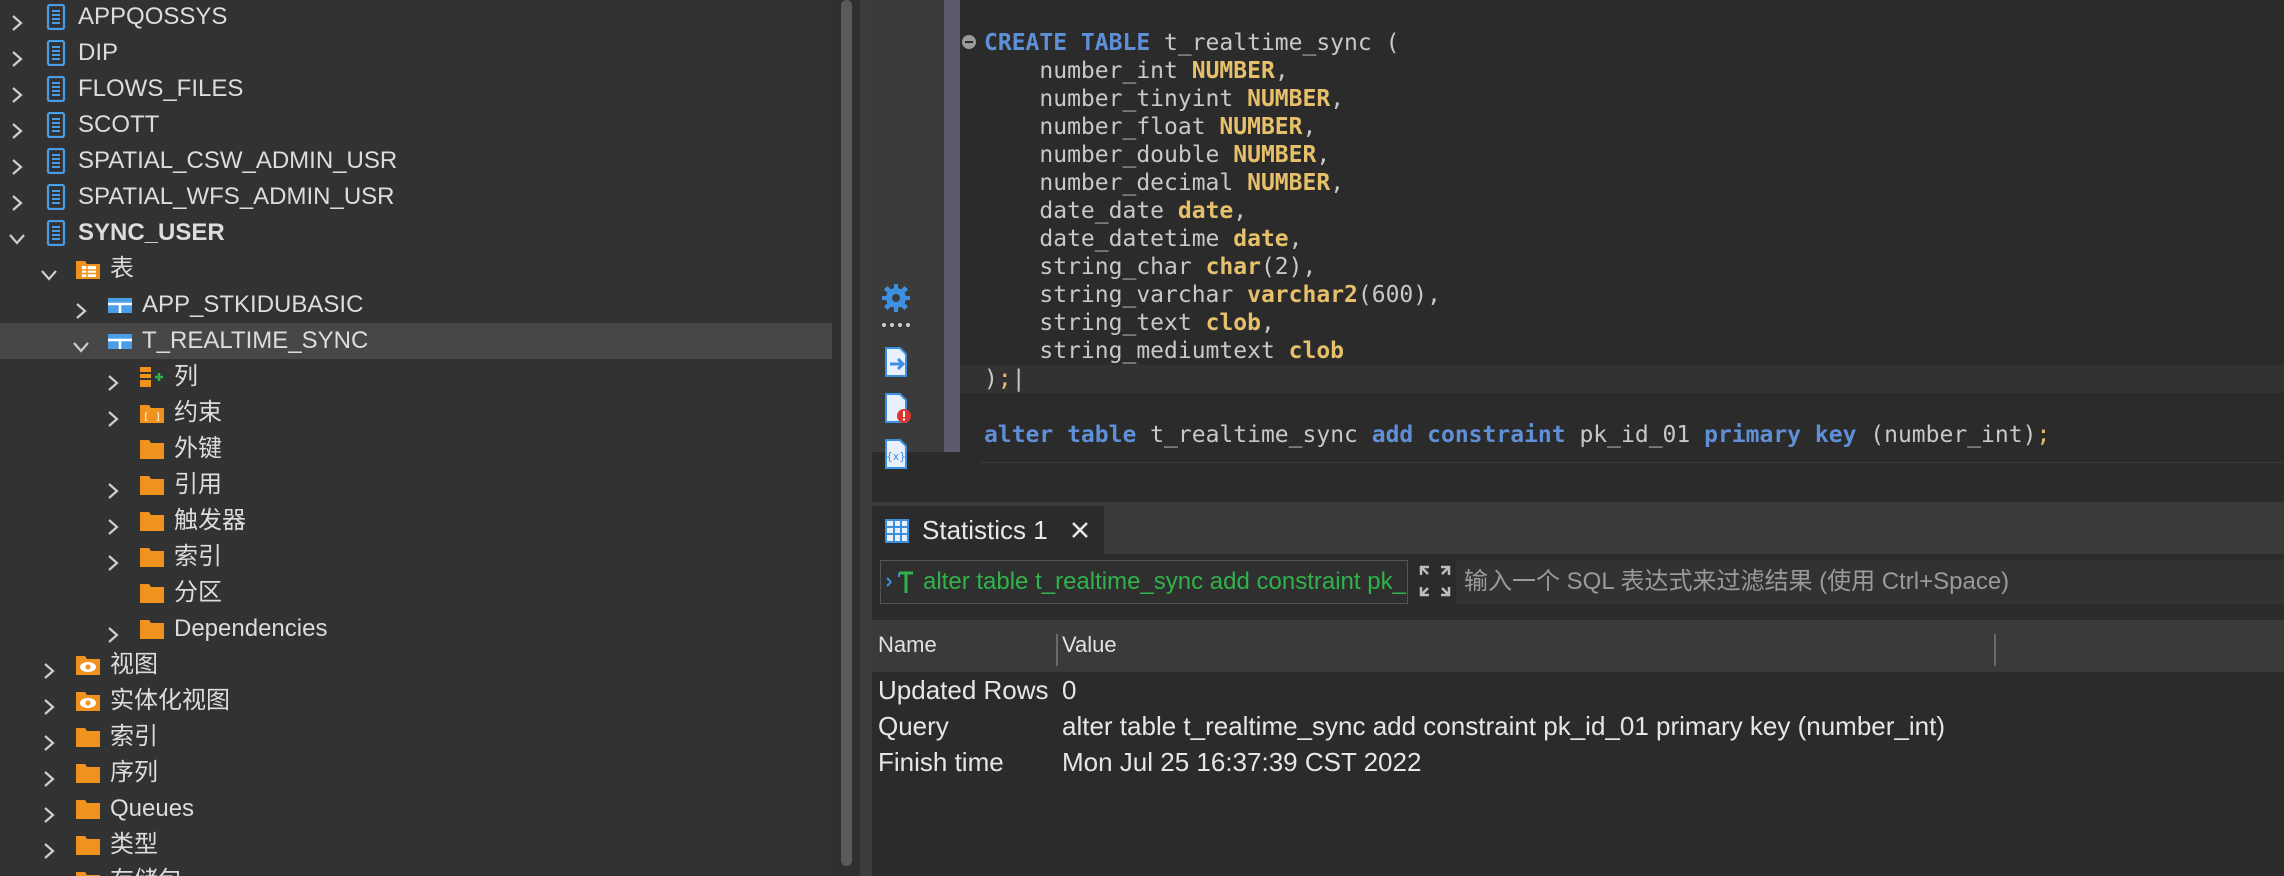  Describe the element at coordinates (416, 629) in the screenshot. I see `tree-node: Dependencies` at that location.